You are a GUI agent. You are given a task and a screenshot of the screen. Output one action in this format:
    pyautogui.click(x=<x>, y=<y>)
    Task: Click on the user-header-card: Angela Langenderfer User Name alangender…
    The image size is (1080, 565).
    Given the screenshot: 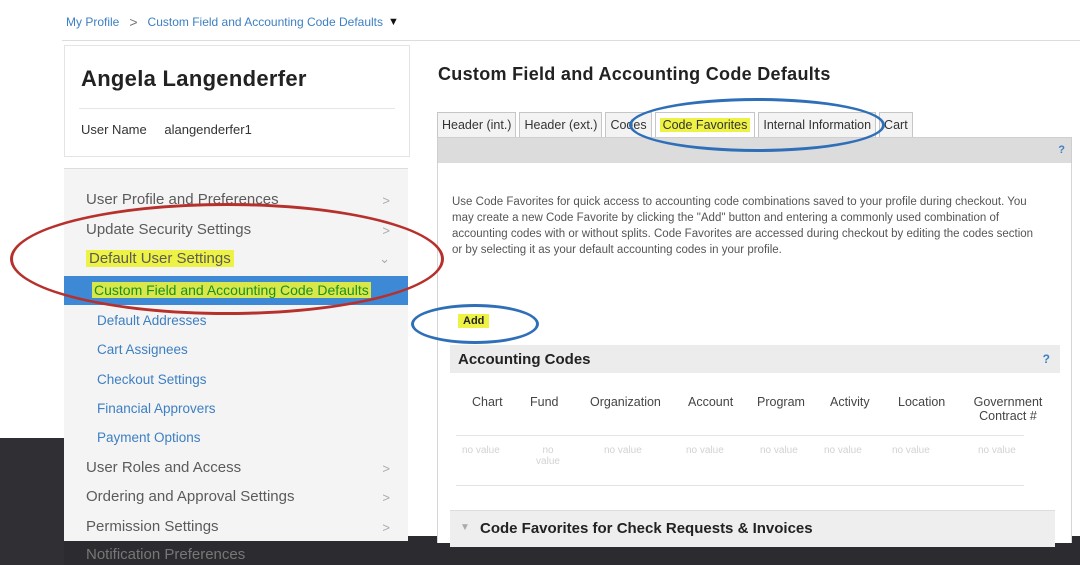 What is the action you would take?
    pyautogui.click(x=237, y=101)
    